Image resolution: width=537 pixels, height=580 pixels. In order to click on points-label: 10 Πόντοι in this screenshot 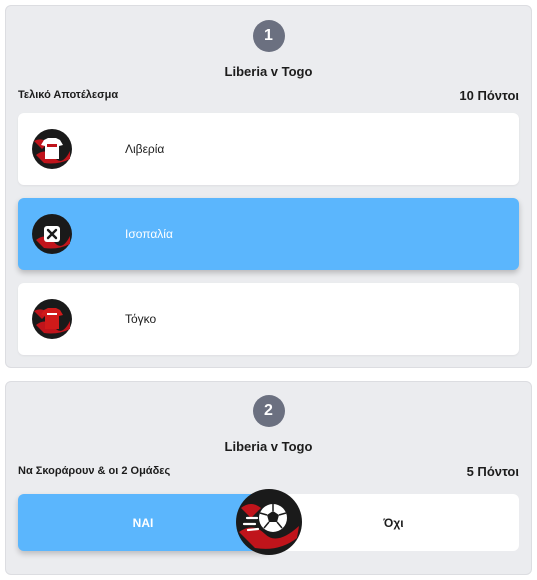, I will do `click(489, 95)`.